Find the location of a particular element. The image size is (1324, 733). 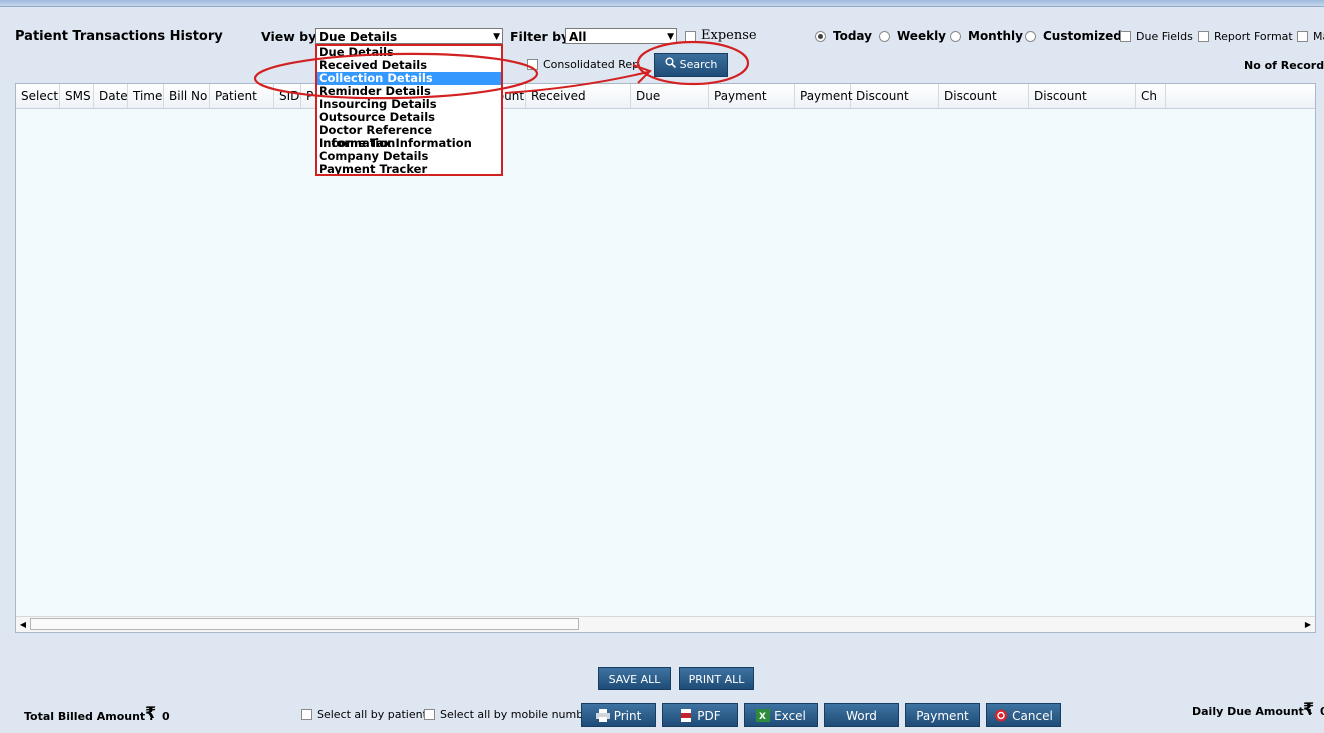

dropdown-option: Payment Tracker is located at coordinates (409, 169).